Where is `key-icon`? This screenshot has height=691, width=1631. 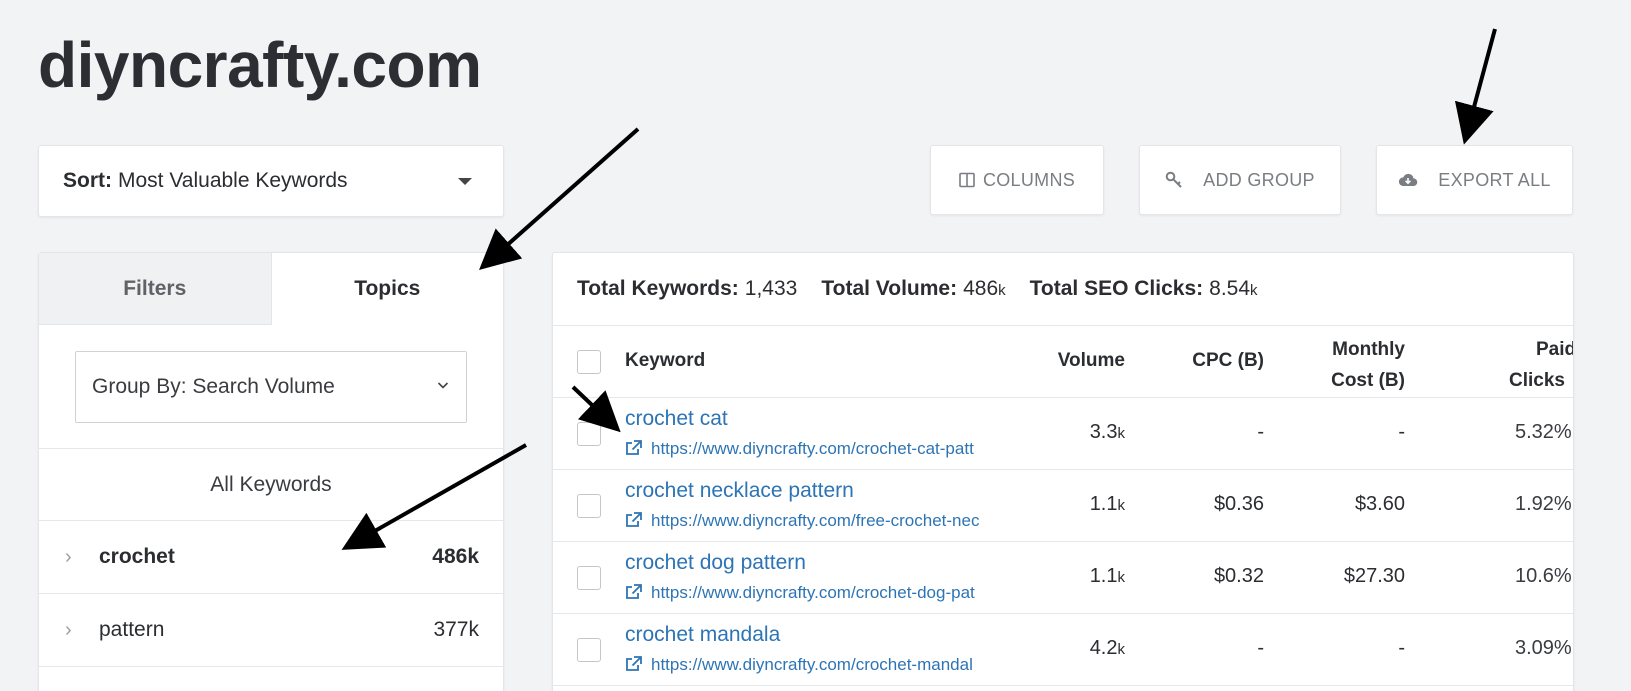
key-icon is located at coordinates (1173, 179).